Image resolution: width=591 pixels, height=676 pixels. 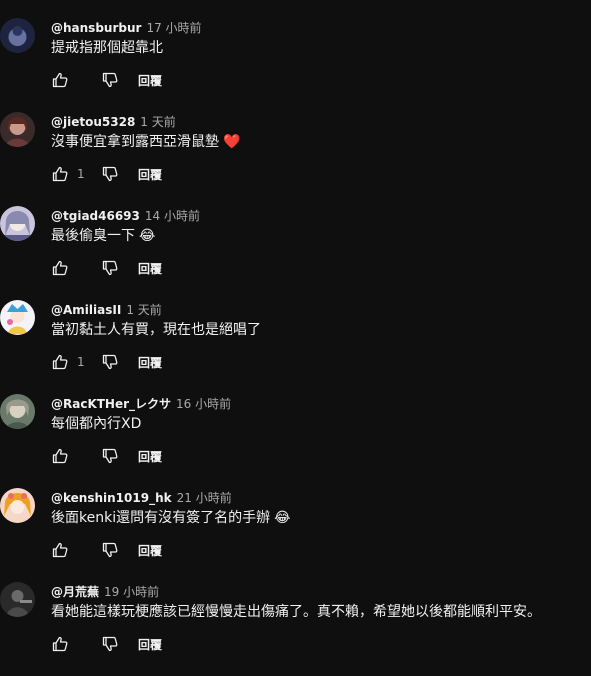 What do you see at coordinates (295, 347) in the screenshot?
I see `comment-item: @AmiliasII 1 天前 當初黏土人有買，現在也是絕唱了 1 回覆` at bounding box center [295, 347].